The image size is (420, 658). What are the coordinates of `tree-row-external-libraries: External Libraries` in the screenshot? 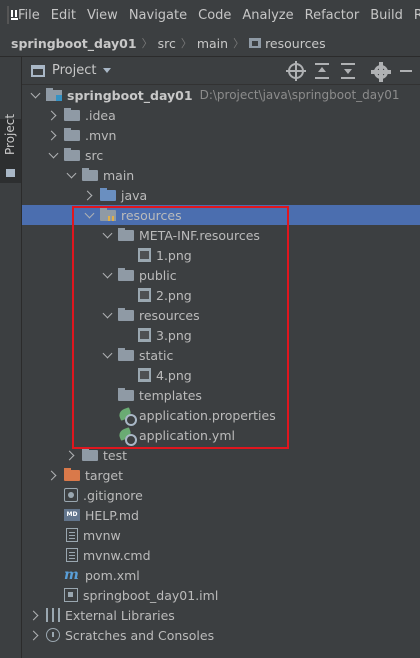 It's located at (221, 615).